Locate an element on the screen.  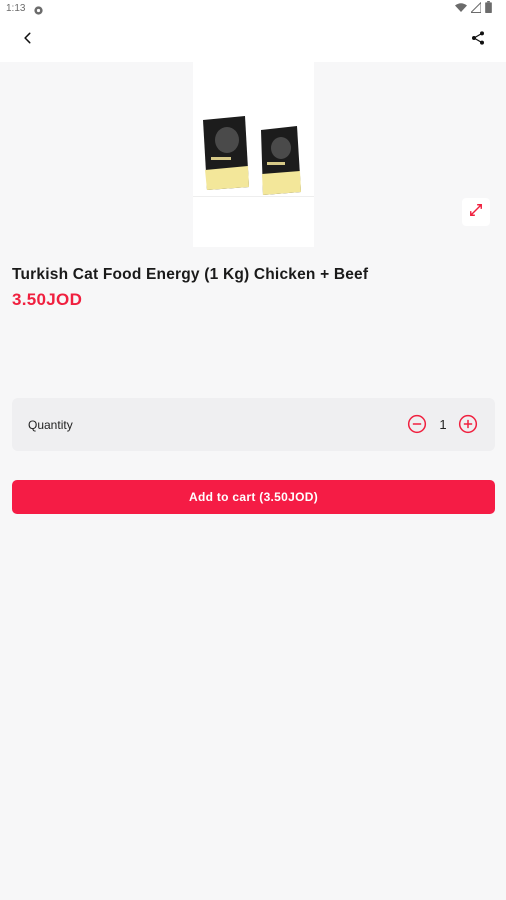
settings-gear-icon is located at coordinates (38, 9).